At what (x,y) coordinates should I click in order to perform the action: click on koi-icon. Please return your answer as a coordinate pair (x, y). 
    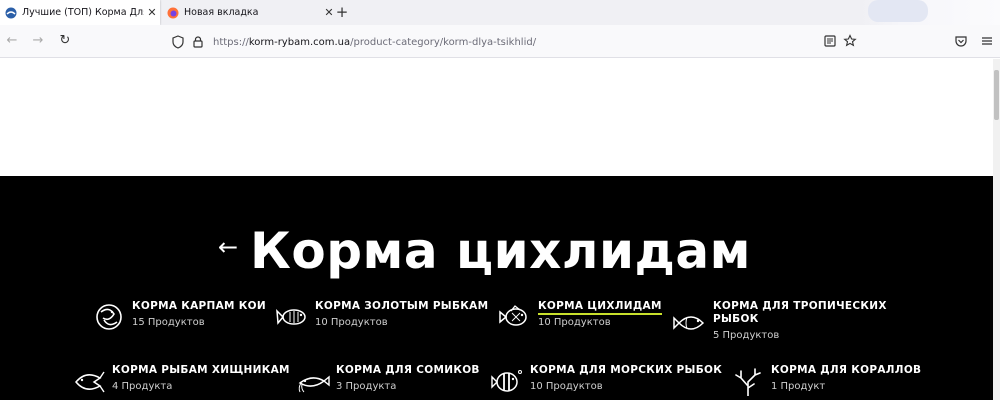
    Looking at the image, I should click on (109, 317).